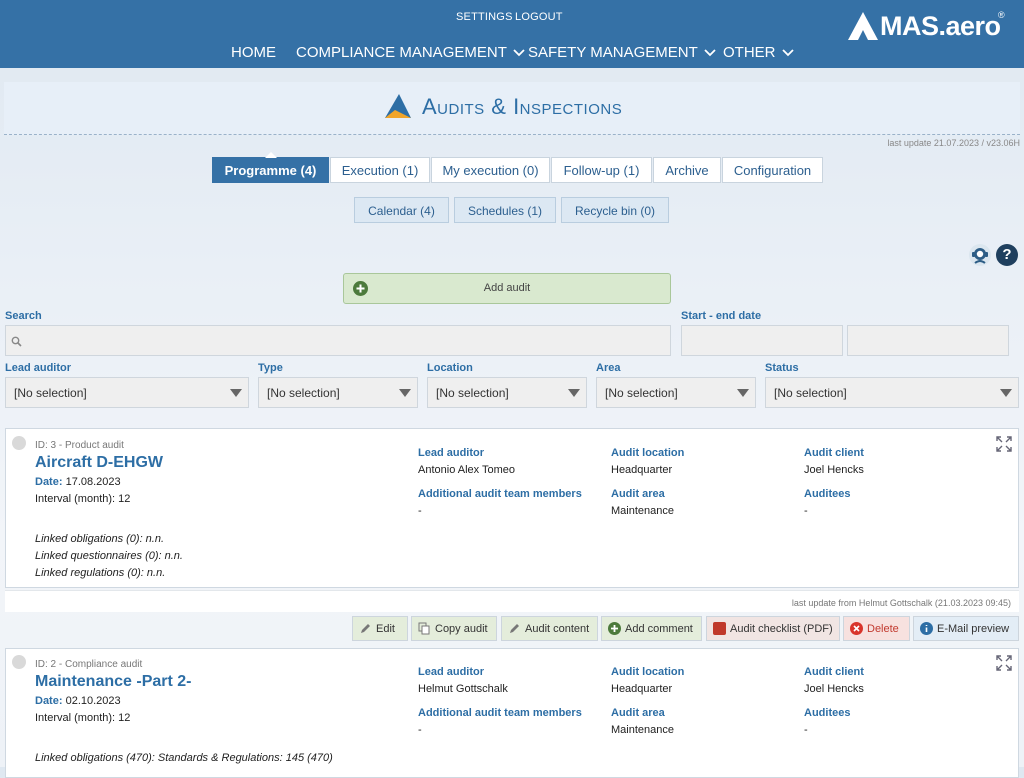 Image resolution: width=1024 pixels, height=778 pixels. I want to click on edit-label: Edit, so click(385, 629).